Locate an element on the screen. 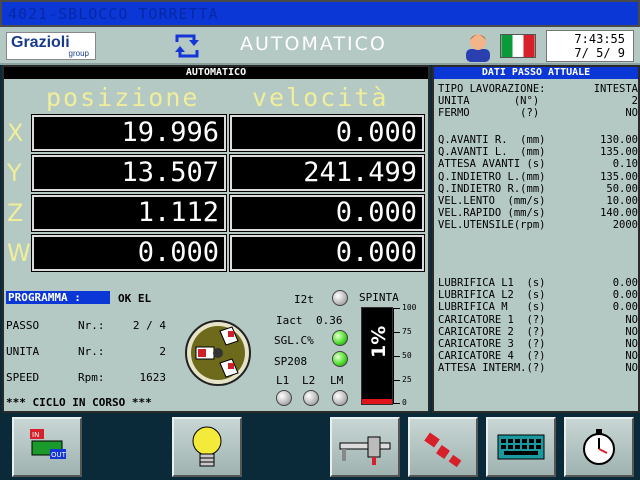 The height and width of the screenshot is (480, 640). param-row: VEL.RAPIDO (mm/s) 140.00 is located at coordinates (538, 213).